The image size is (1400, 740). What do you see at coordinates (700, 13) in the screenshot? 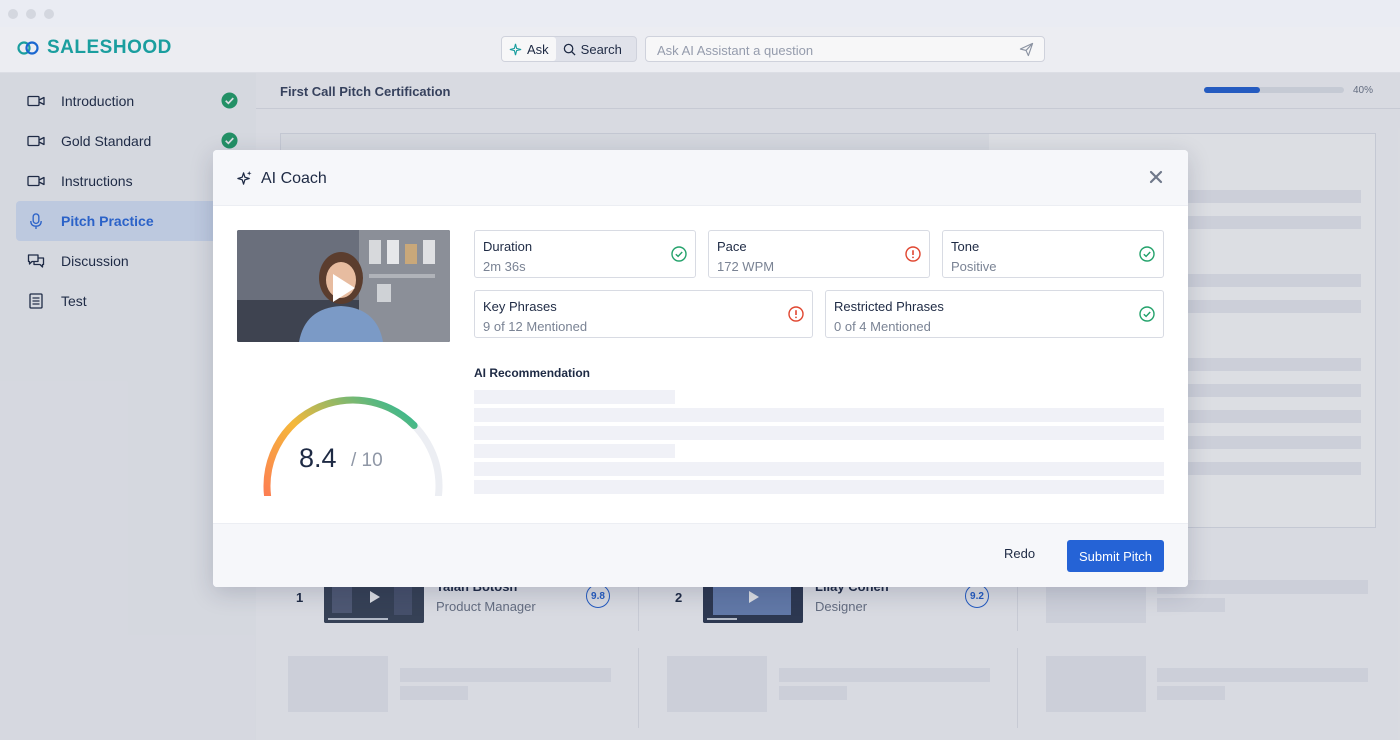
I see `window-titlebar` at bounding box center [700, 13].